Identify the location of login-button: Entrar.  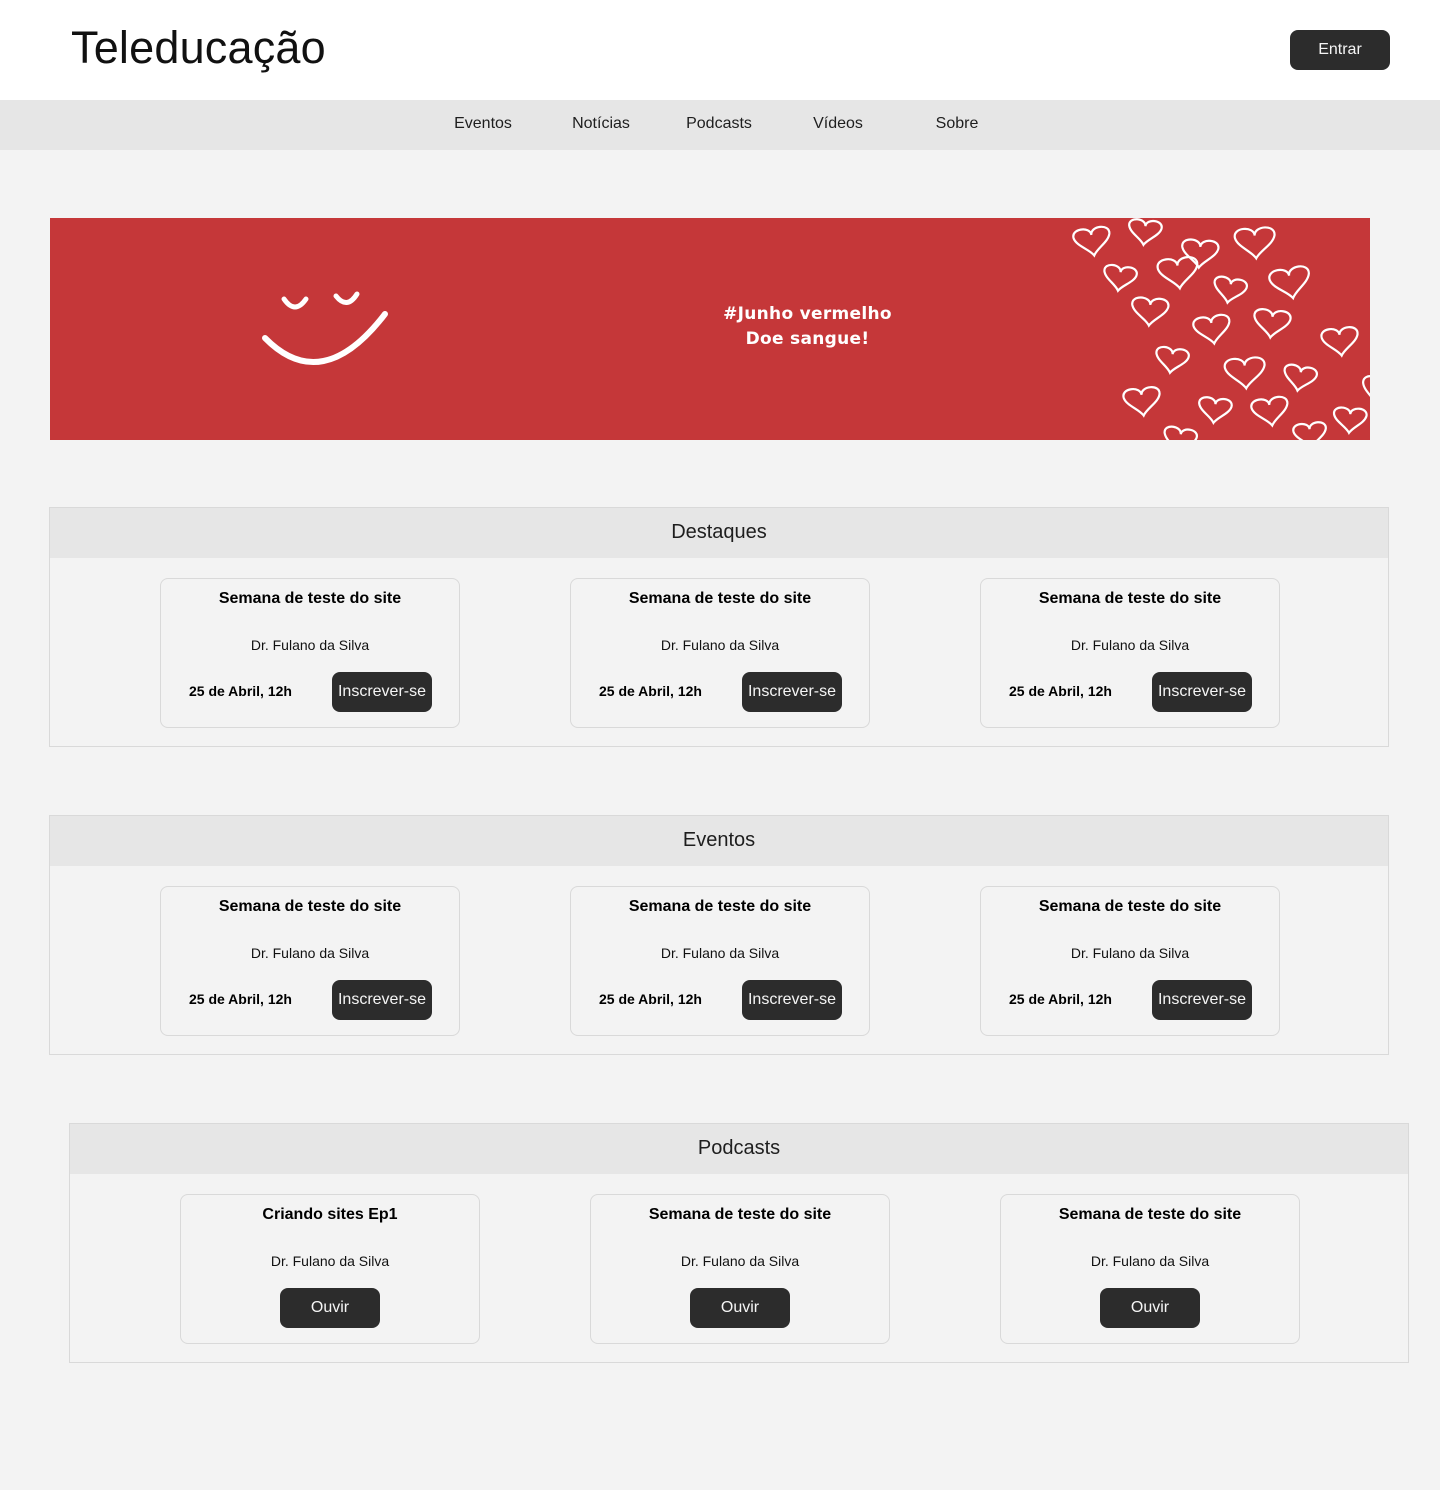
(1340, 50).